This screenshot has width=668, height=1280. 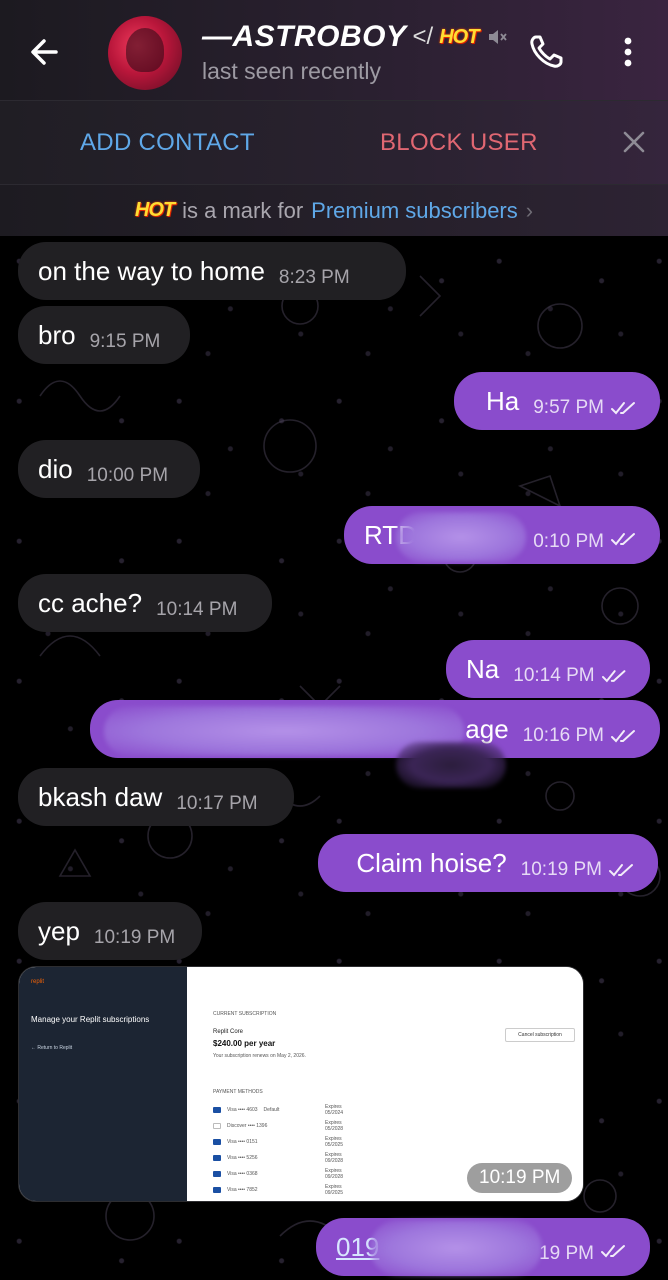 I want to click on contact-name: —ASTROBOY, so click(x=304, y=36).